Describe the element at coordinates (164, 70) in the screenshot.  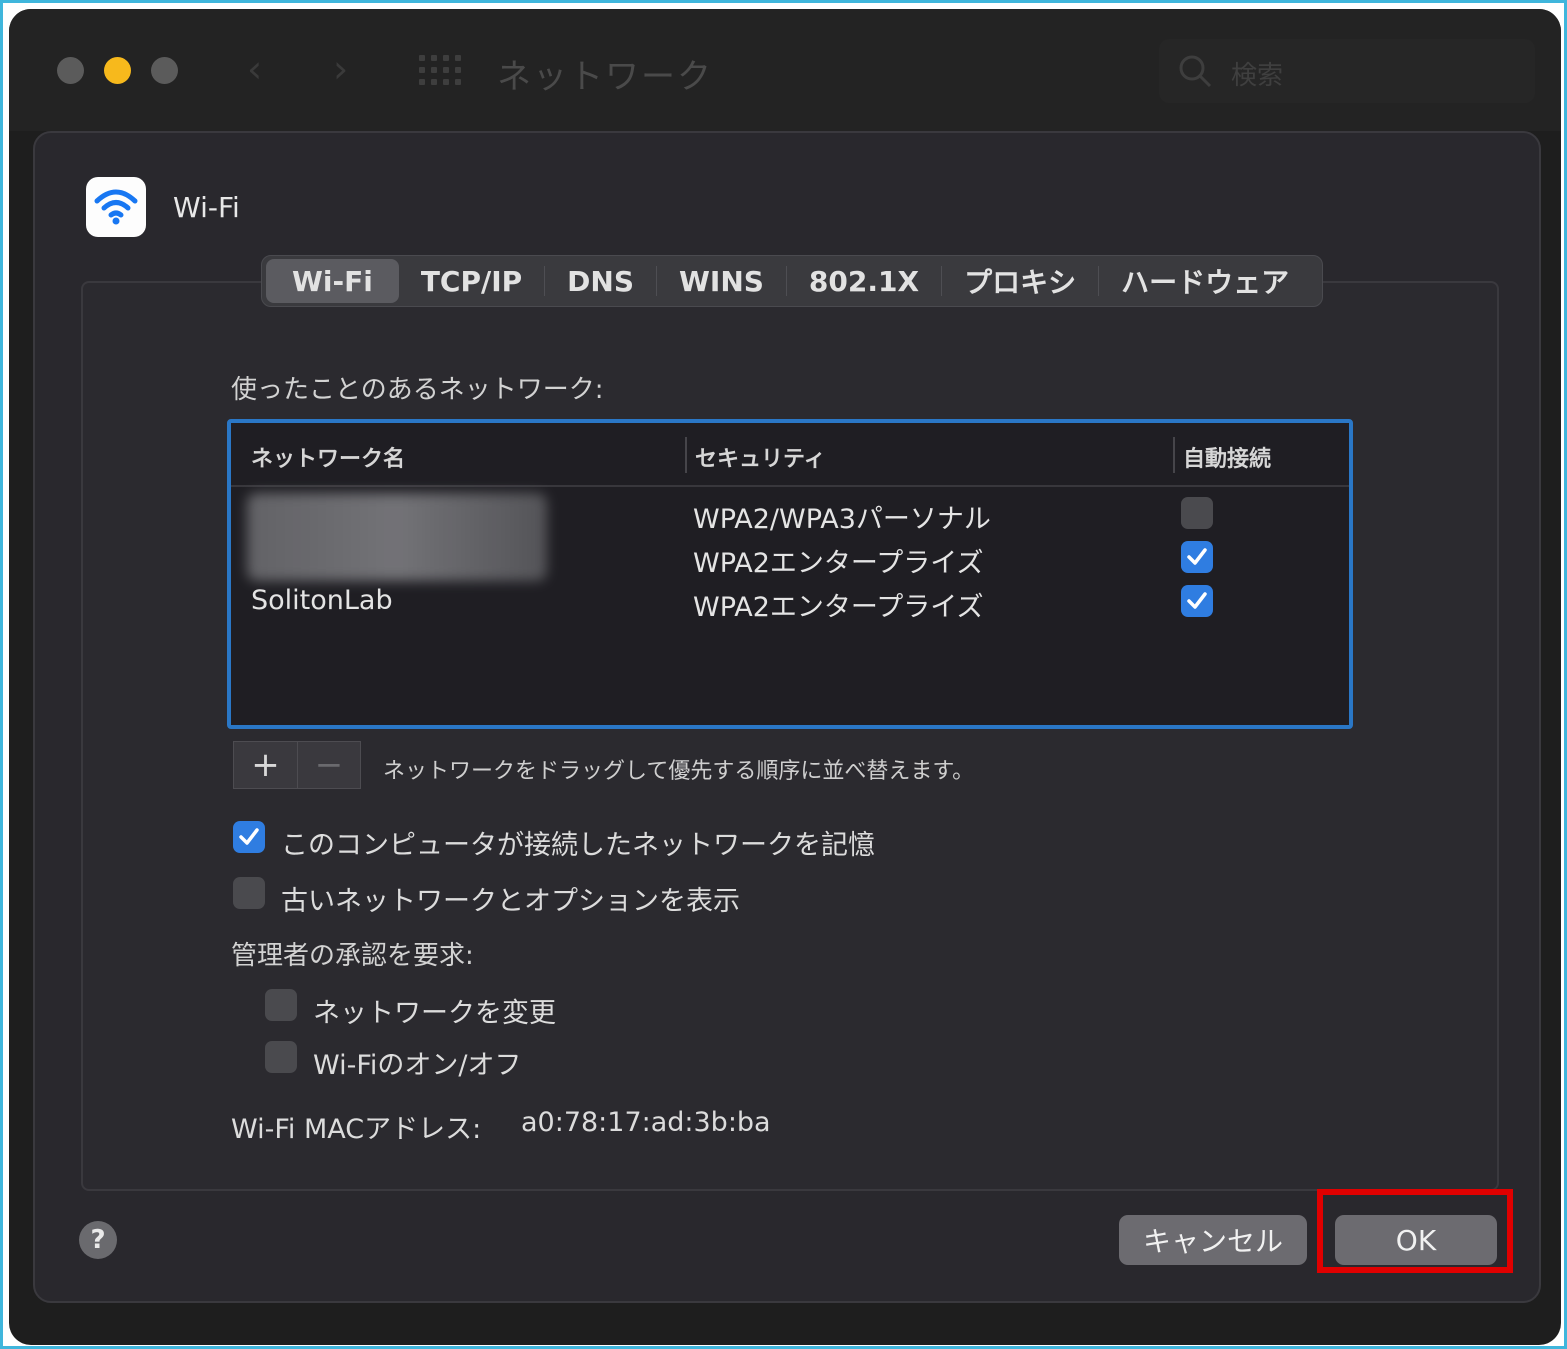
I see `zoom-window-button` at that location.